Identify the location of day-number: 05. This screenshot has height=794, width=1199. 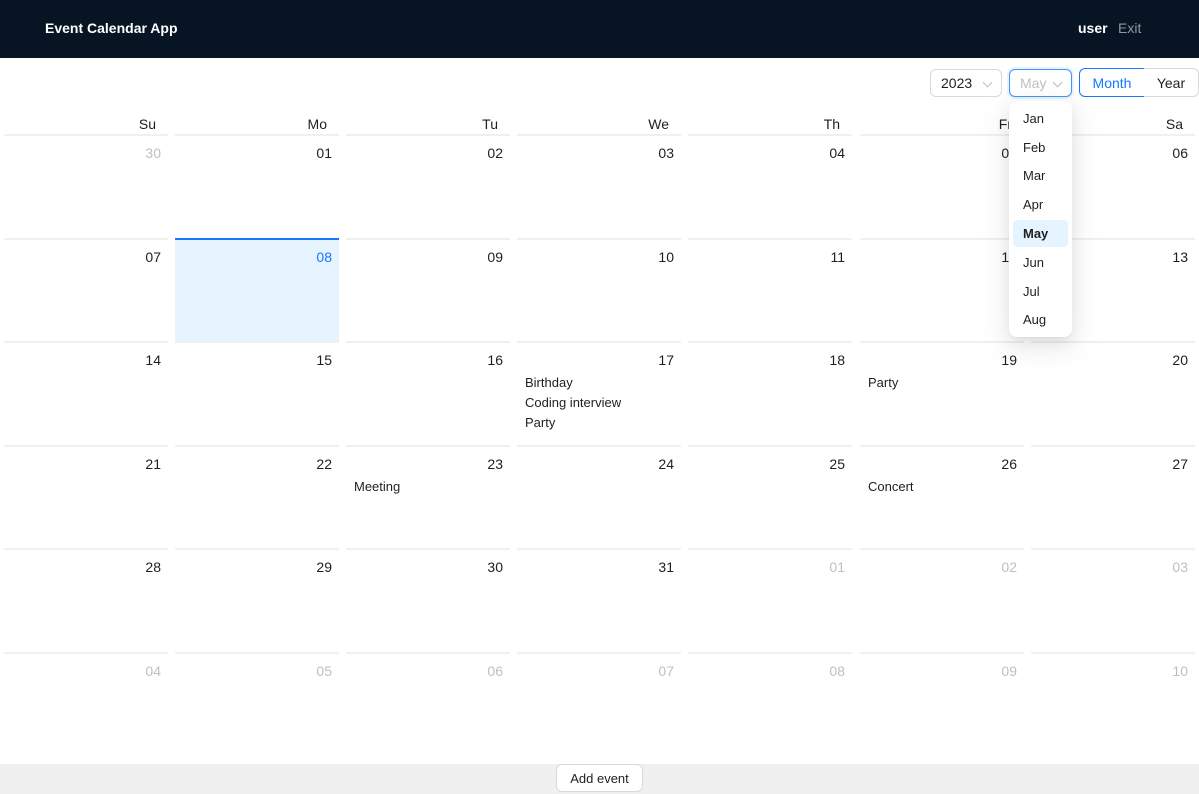
(324, 671).